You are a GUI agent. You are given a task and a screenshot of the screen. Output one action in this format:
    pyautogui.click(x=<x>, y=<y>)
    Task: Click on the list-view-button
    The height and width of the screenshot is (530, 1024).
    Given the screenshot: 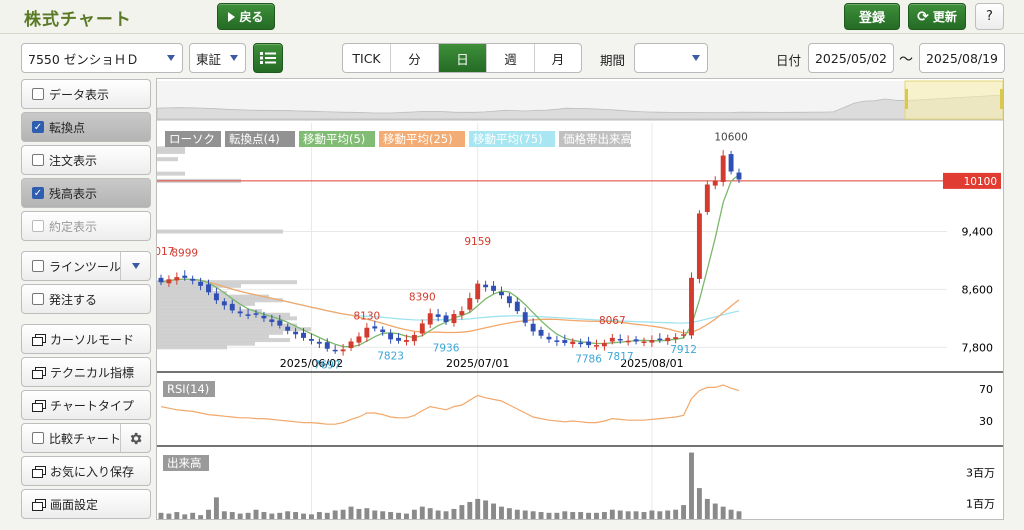 What is the action you would take?
    pyautogui.click(x=268, y=58)
    